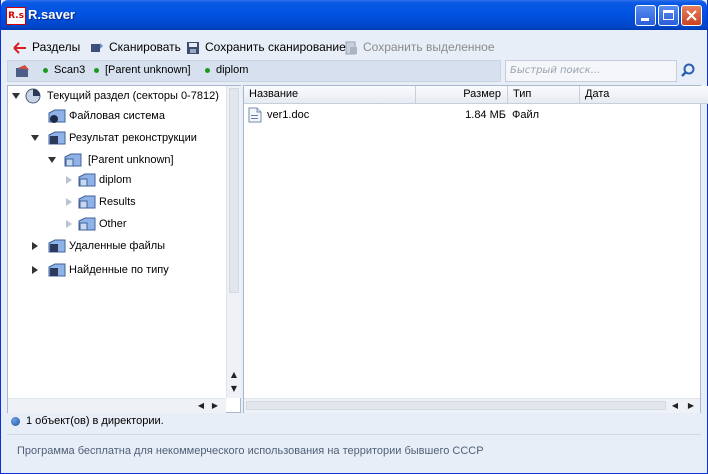  Describe the element at coordinates (56, 47) in the screenshot. I see `back-label: Разделы` at that location.